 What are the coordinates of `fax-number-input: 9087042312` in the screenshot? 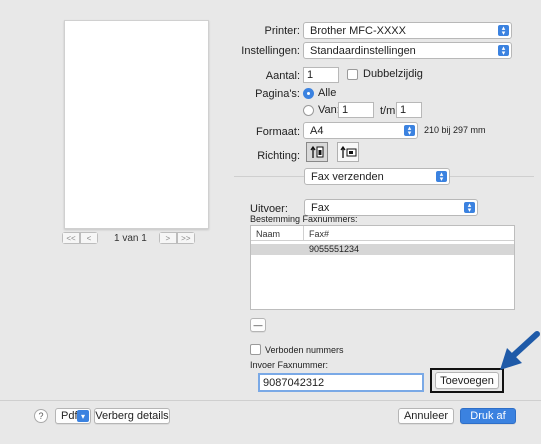 It's located at (341, 382).